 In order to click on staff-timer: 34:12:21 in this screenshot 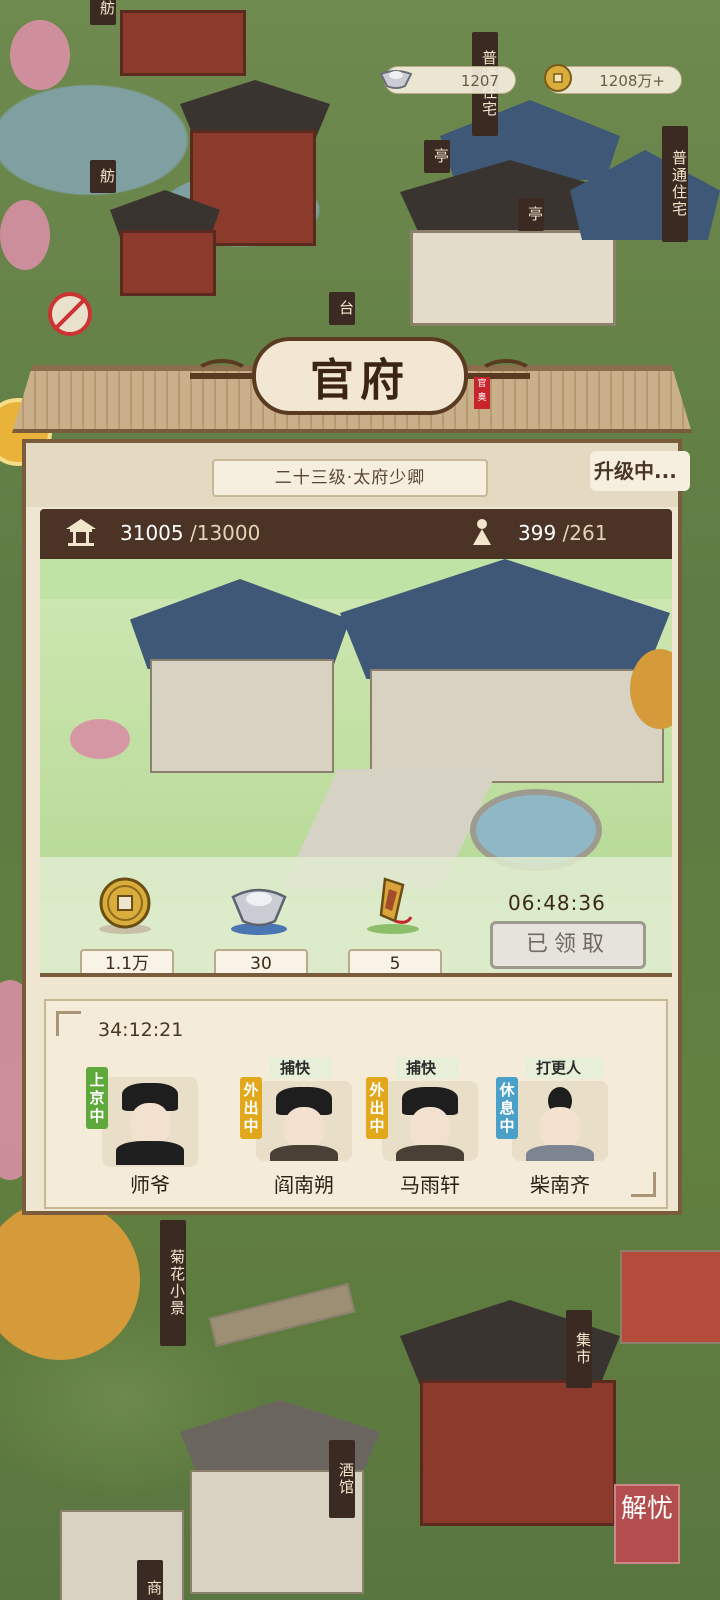, I will do `click(141, 1030)`.